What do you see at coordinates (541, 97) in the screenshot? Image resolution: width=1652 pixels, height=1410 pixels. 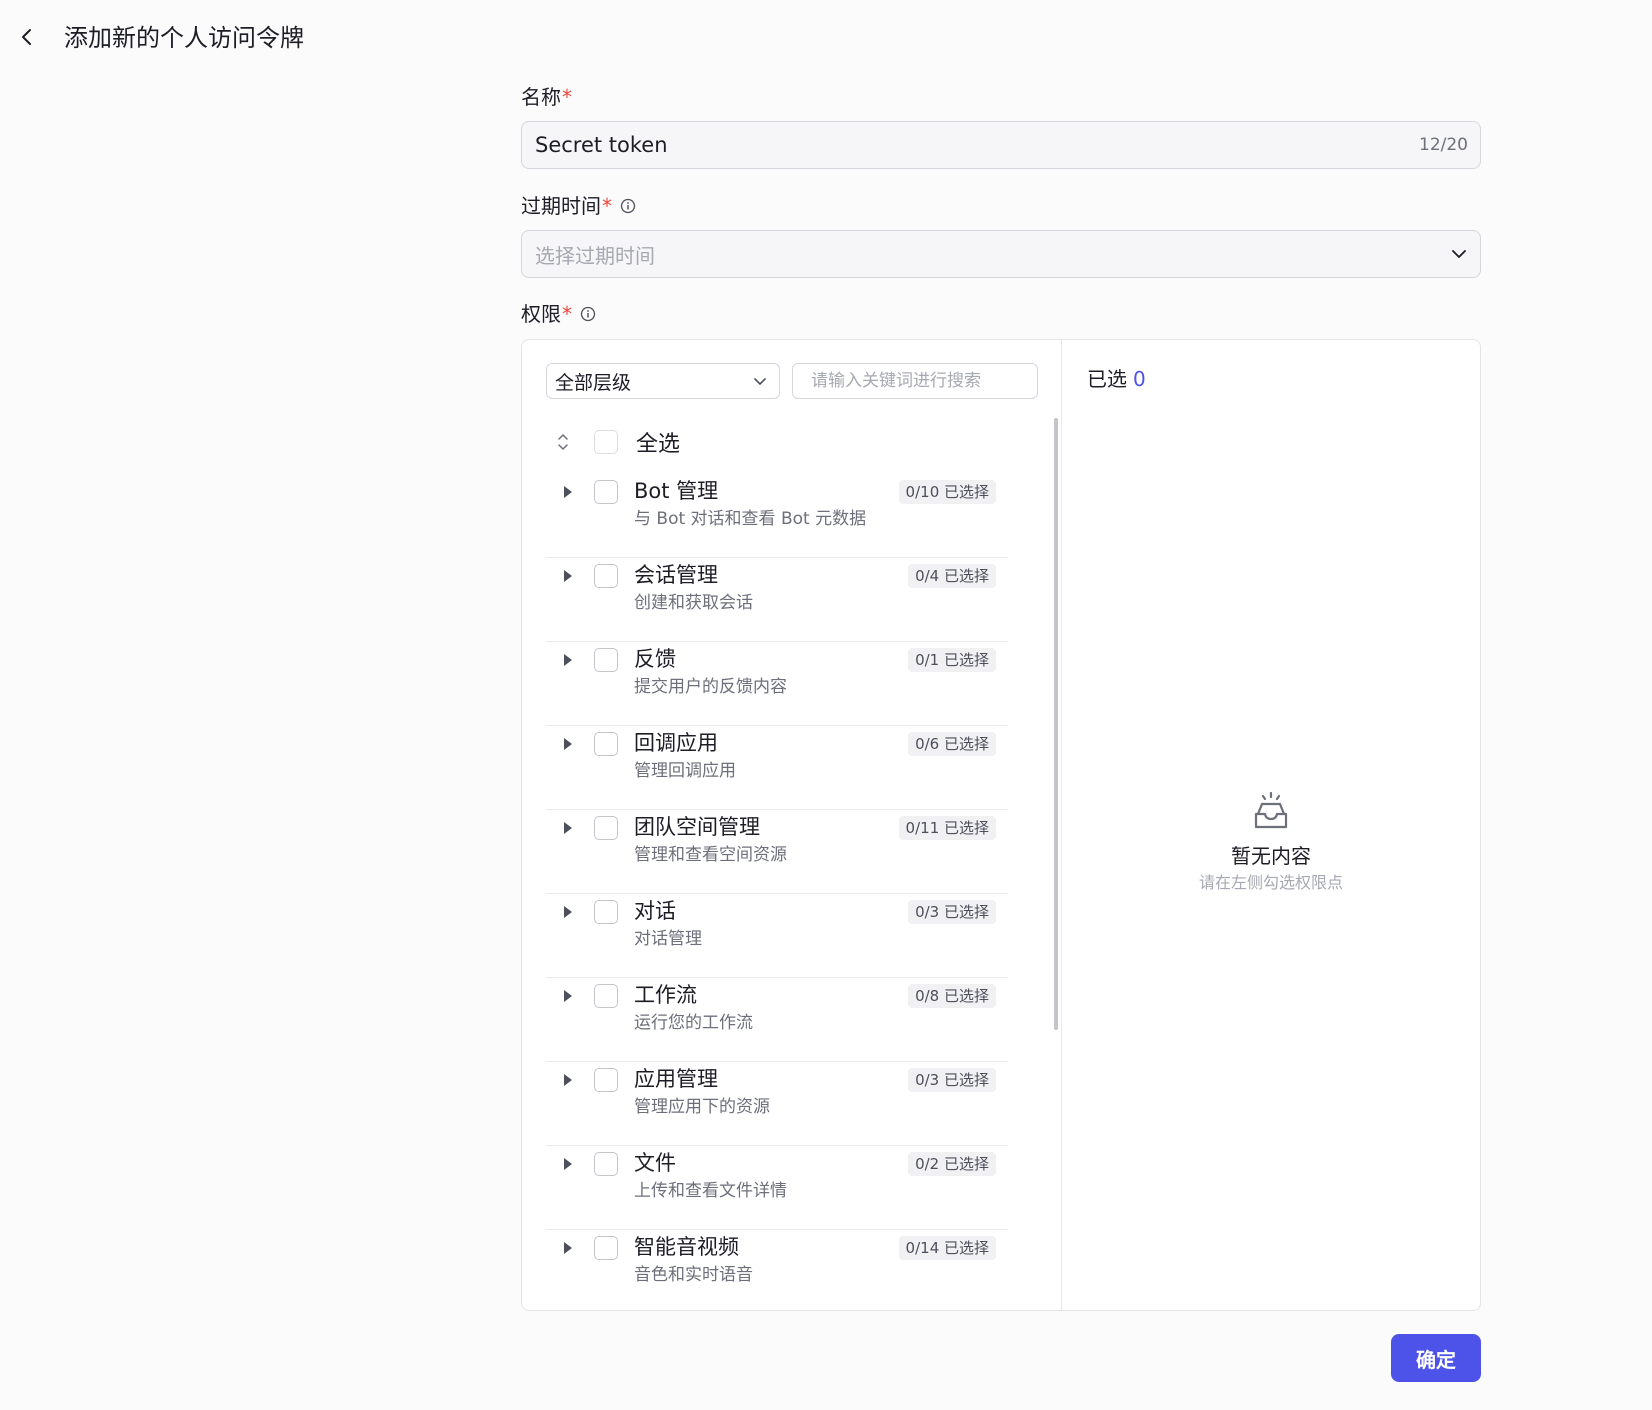 I see `name-label-text: 名称` at bounding box center [541, 97].